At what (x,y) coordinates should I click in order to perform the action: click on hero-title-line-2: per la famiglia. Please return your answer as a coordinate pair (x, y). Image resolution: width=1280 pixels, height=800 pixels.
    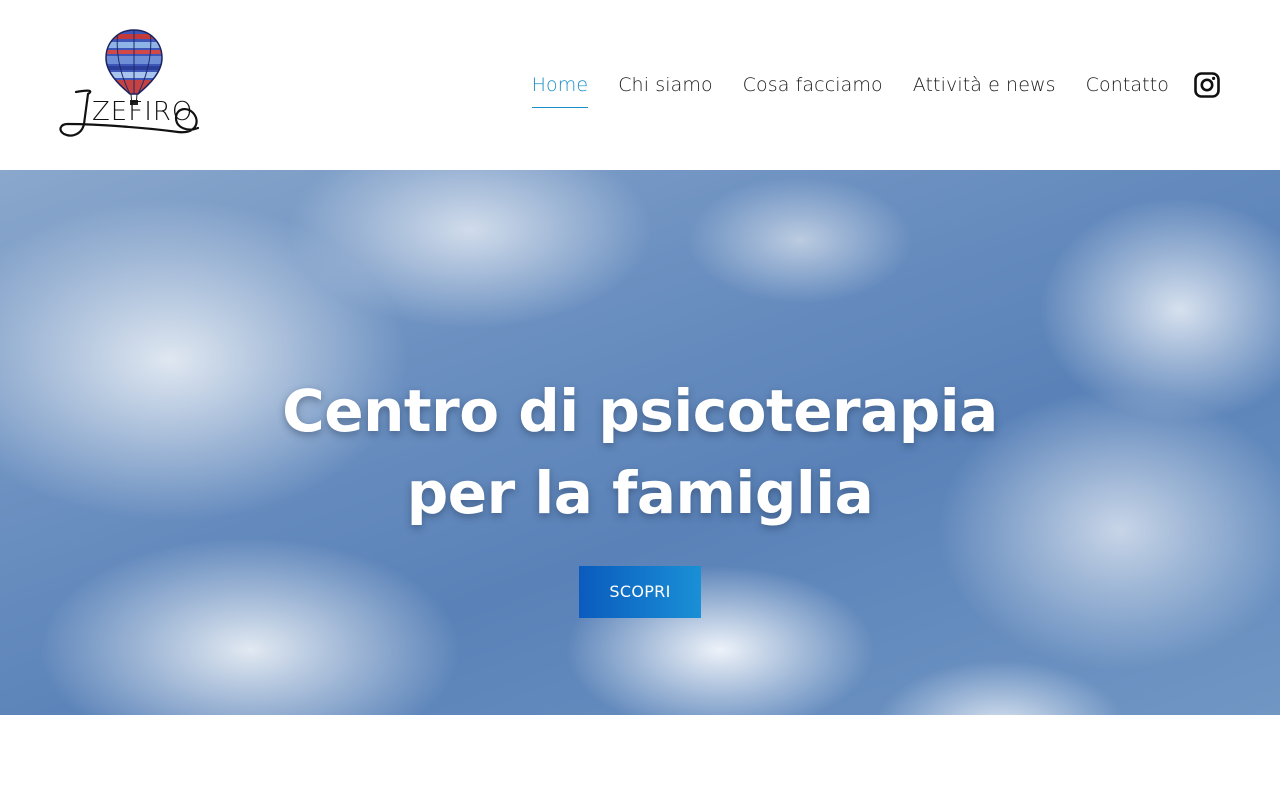
    Looking at the image, I should click on (640, 493).